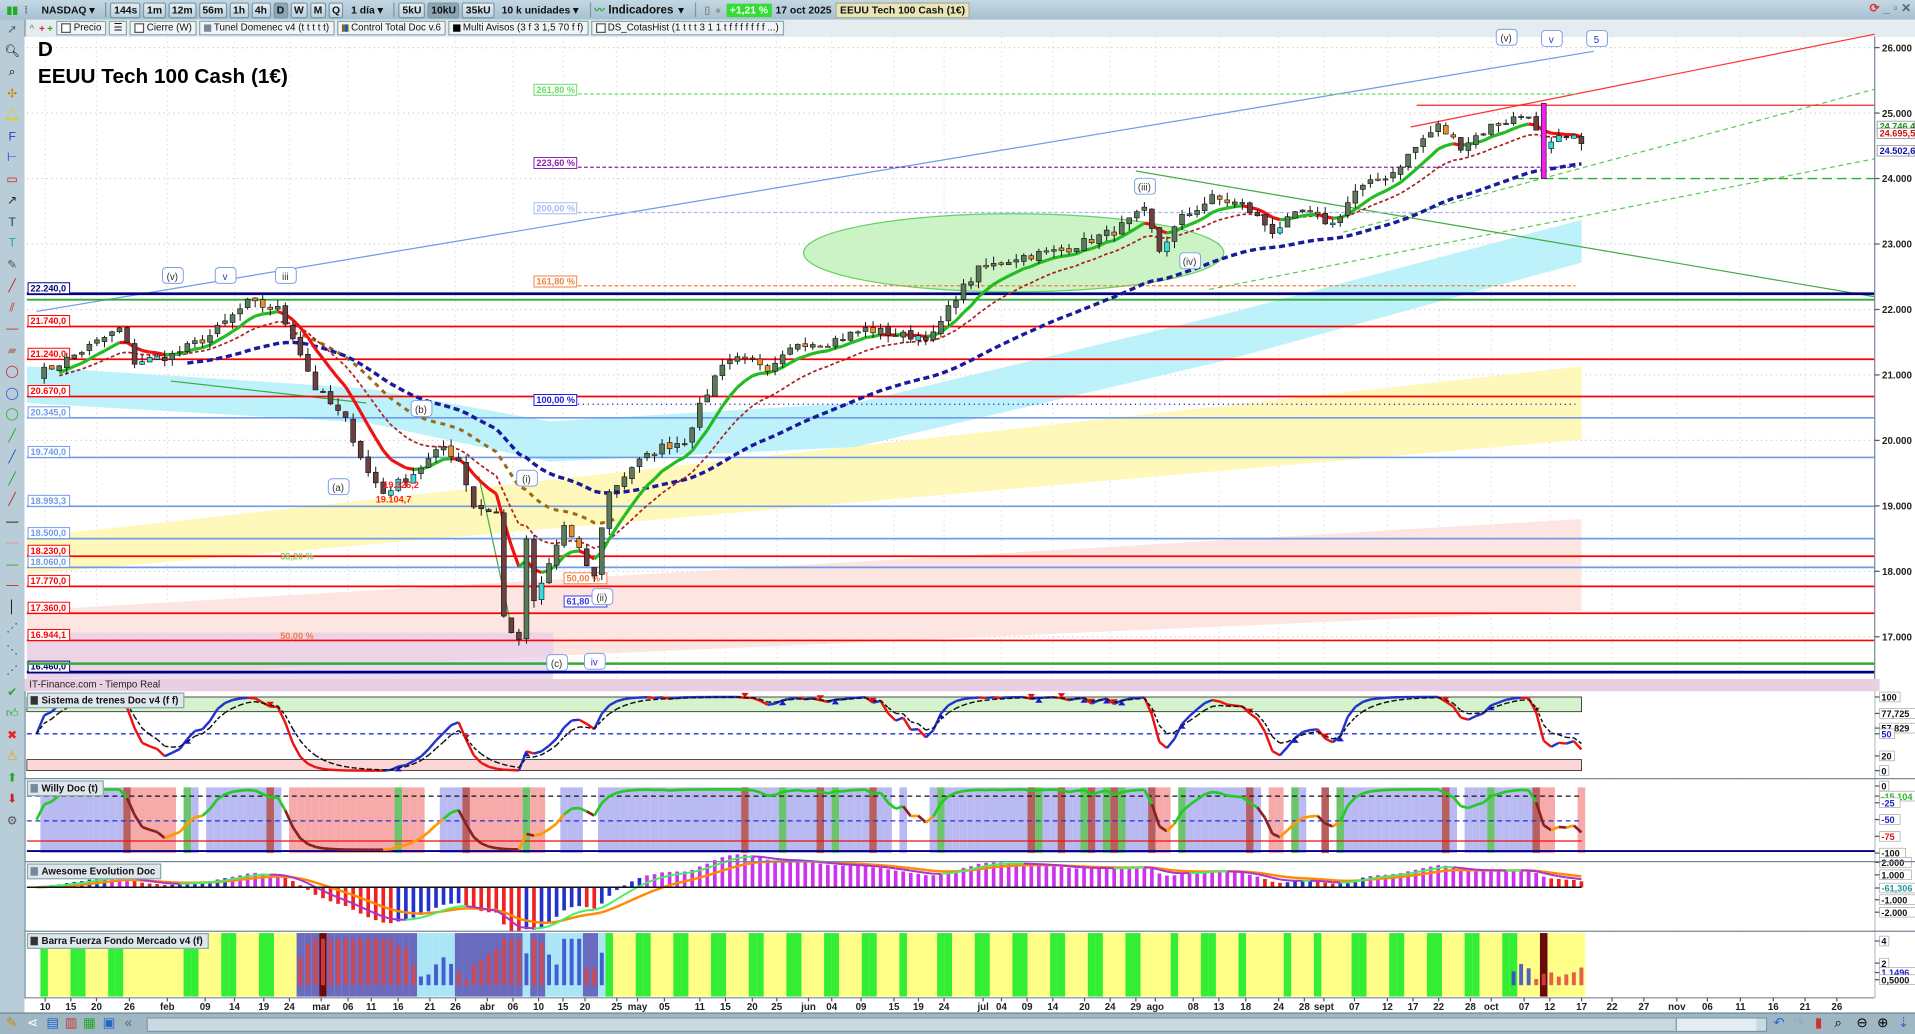 Image resolution: width=1915 pixels, height=1034 pixels. I want to click on zoom-fit-icon: ⌕, so click(1838, 1023).